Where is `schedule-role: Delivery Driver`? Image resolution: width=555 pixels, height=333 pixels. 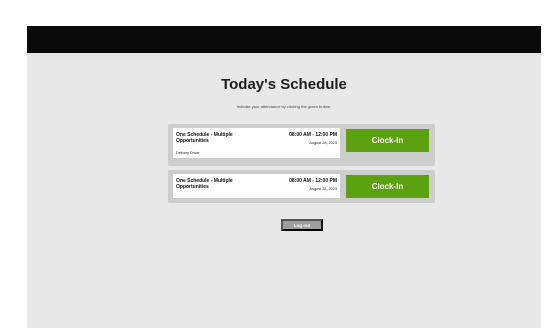 schedule-role: Delivery Driver is located at coordinates (188, 153).